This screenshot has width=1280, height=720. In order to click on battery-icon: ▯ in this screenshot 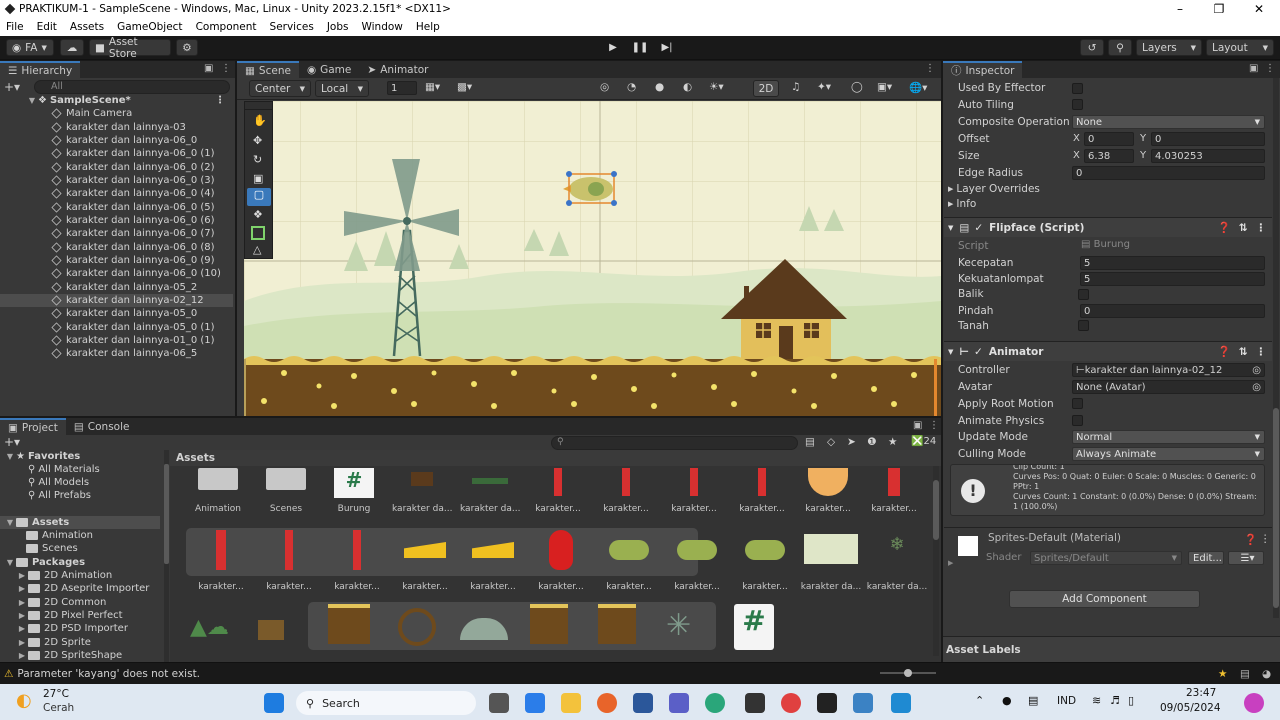, I will do `click(1131, 700)`.